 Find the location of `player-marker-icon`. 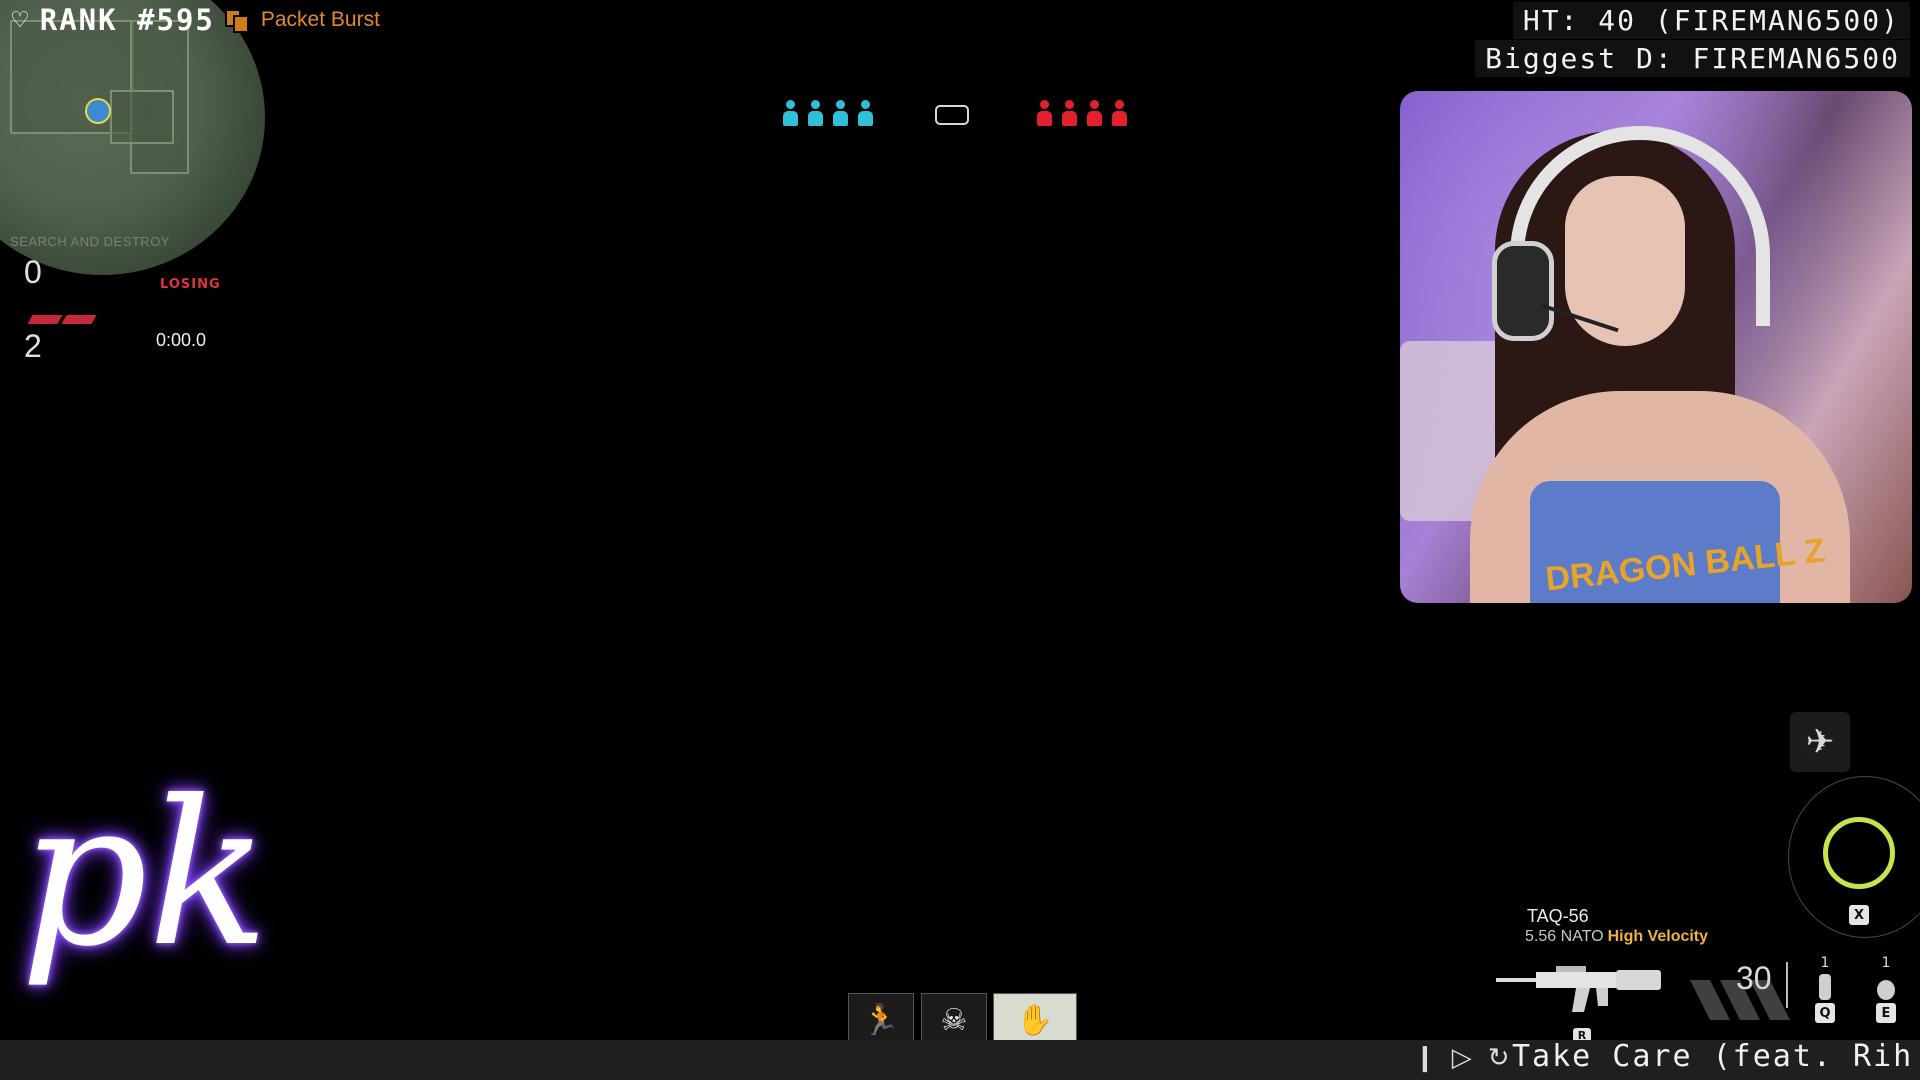

player-marker-icon is located at coordinates (98, 111).